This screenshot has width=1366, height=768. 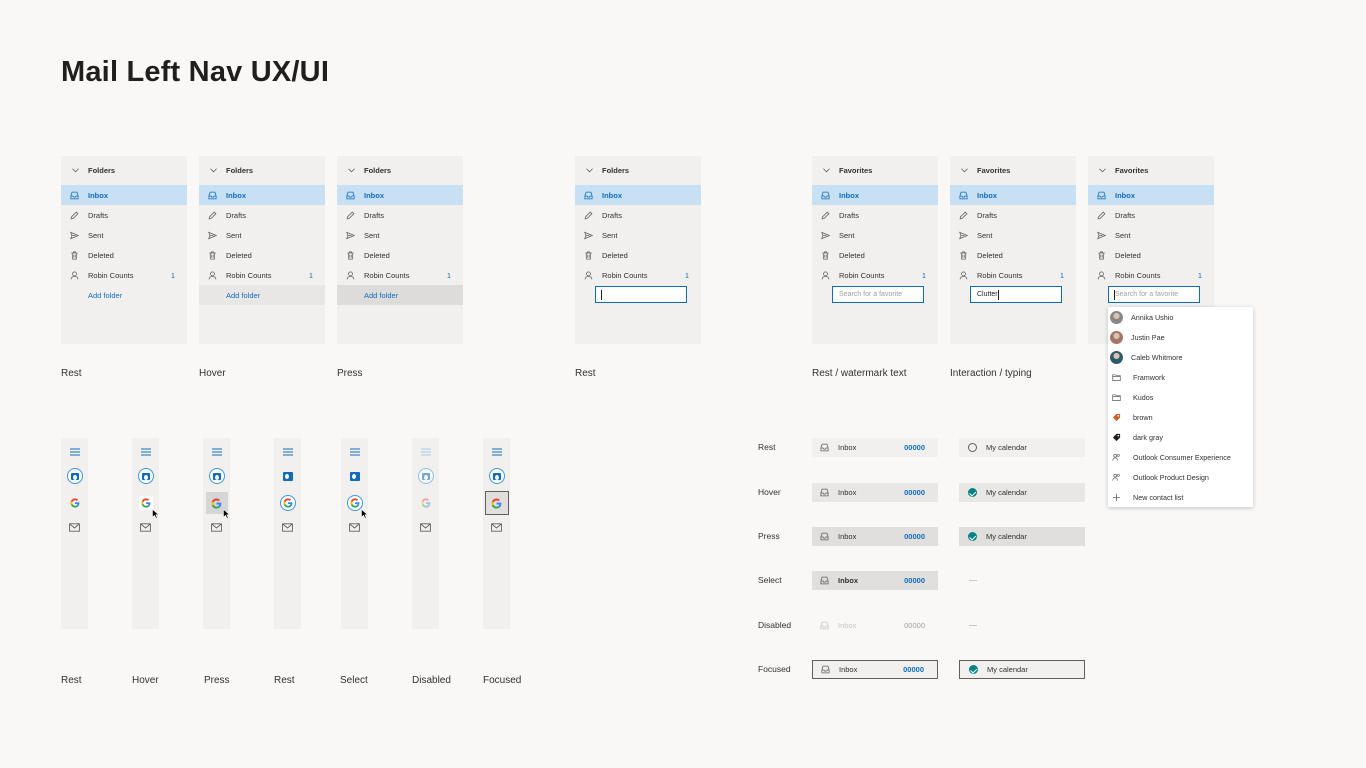 I want to click on calendar-not-applicable-dash, so click(x=973, y=580).